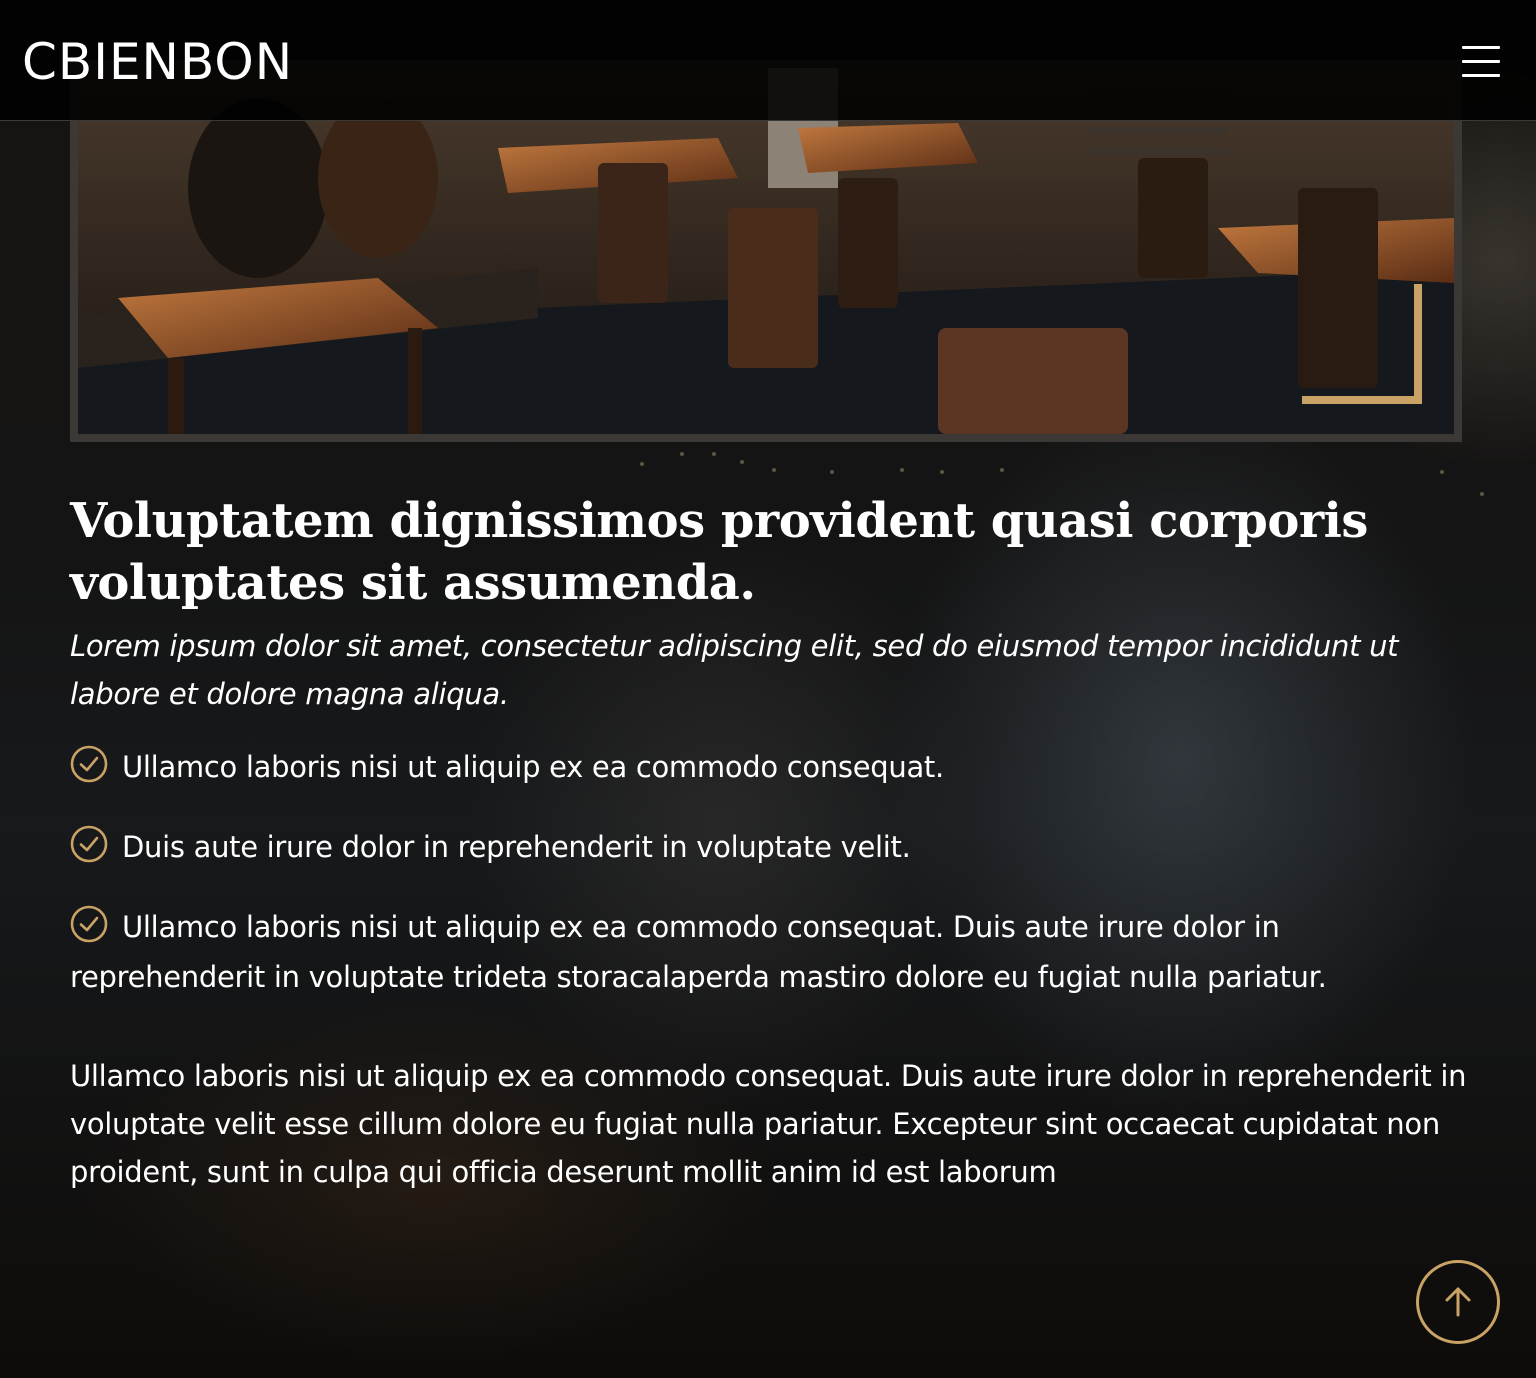  What do you see at coordinates (1362, 344) in the screenshot?
I see `corner-accent-bracket` at bounding box center [1362, 344].